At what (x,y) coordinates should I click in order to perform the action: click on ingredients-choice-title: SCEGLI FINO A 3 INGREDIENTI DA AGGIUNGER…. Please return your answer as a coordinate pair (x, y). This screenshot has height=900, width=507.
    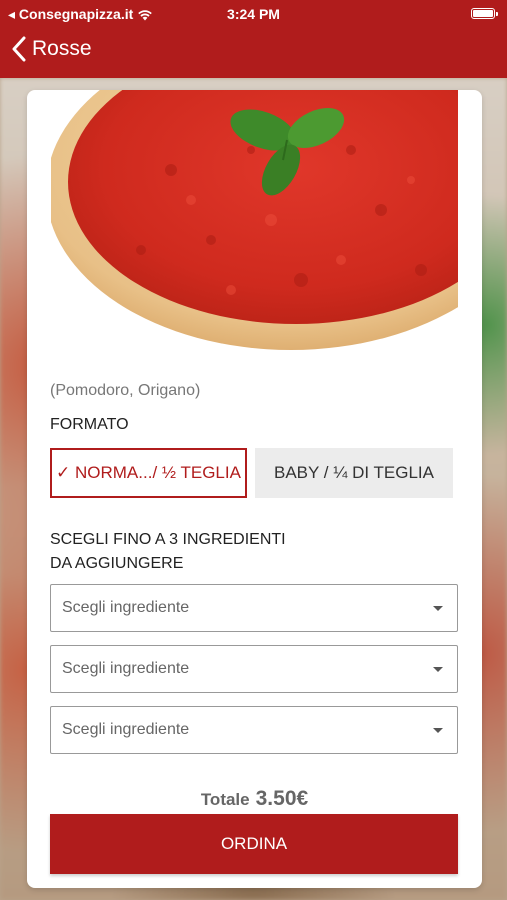
    Looking at the image, I should click on (168, 552).